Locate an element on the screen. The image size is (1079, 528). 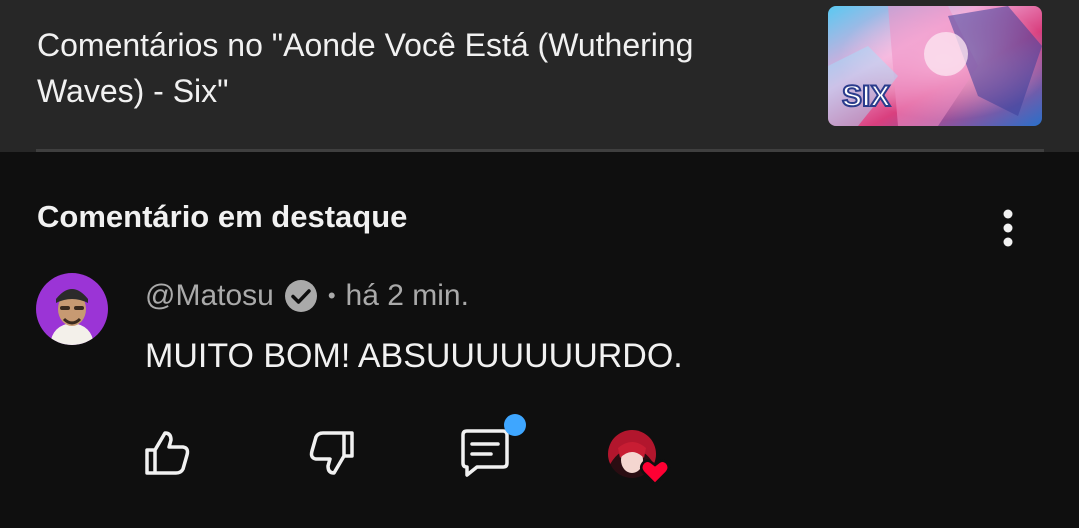
avatar is located at coordinates (72, 309).